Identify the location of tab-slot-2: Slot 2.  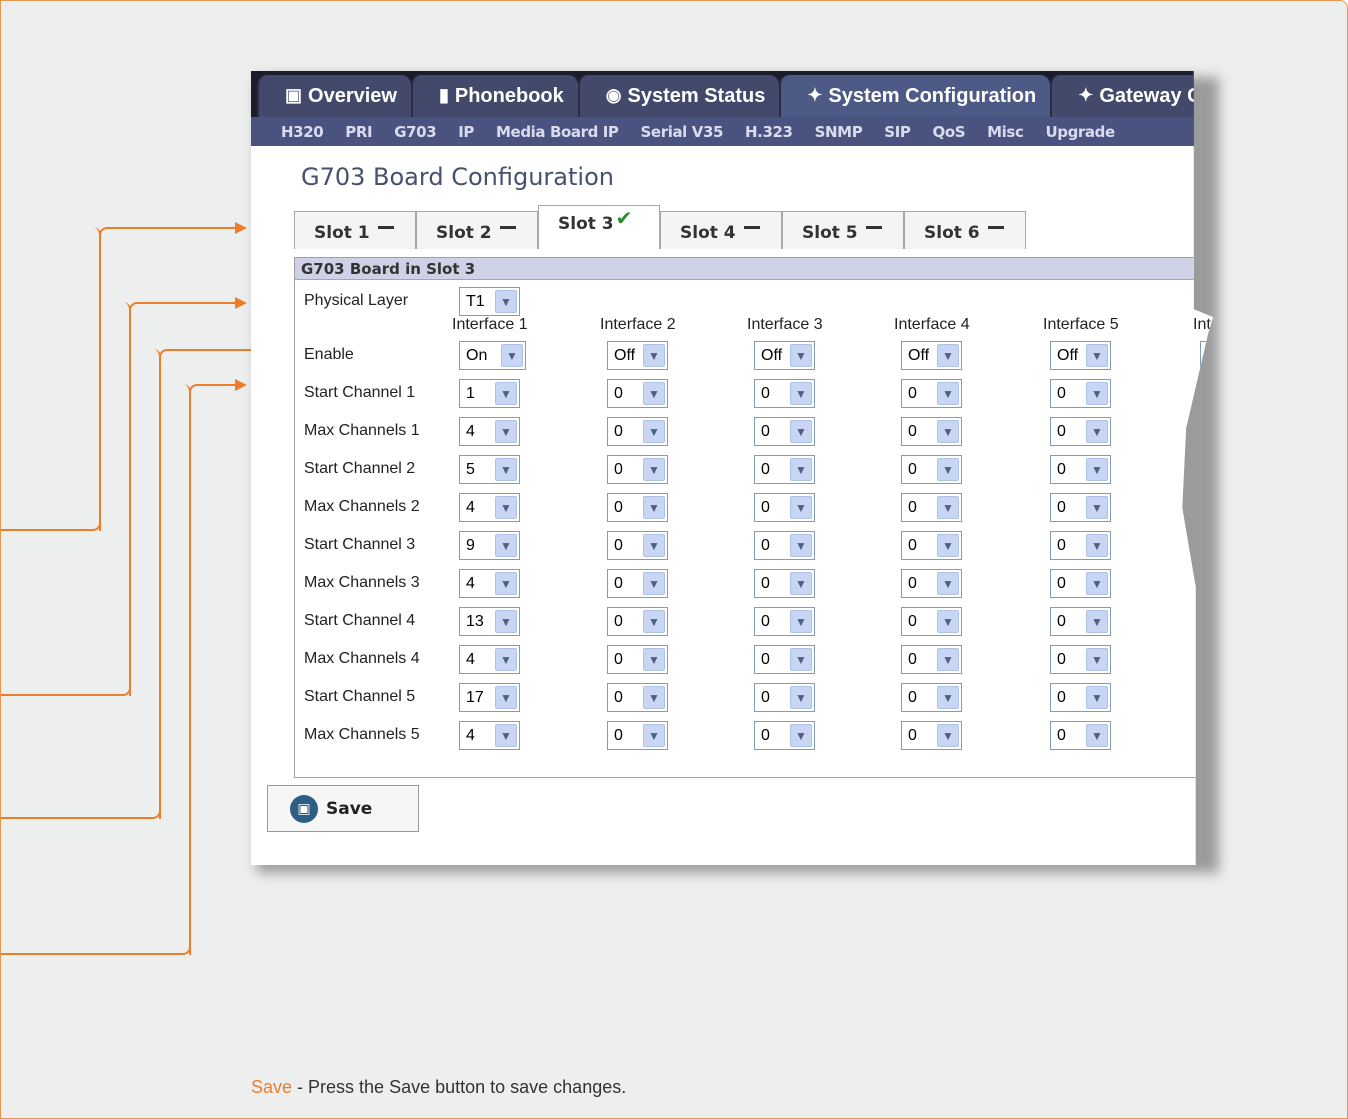
(477, 230).